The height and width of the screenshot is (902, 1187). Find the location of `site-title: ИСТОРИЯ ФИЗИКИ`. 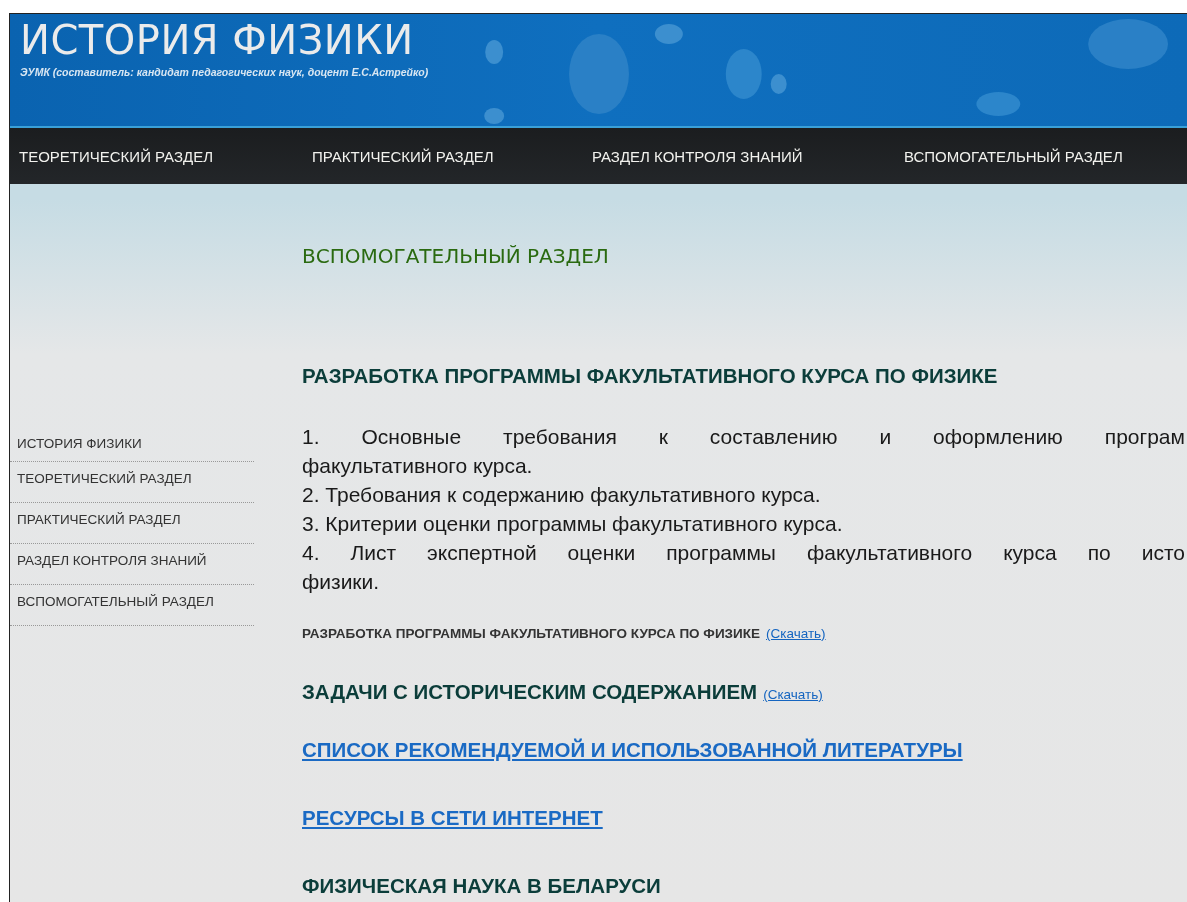

site-title: ИСТОРИЯ ФИЗИКИ is located at coordinates (217, 40).